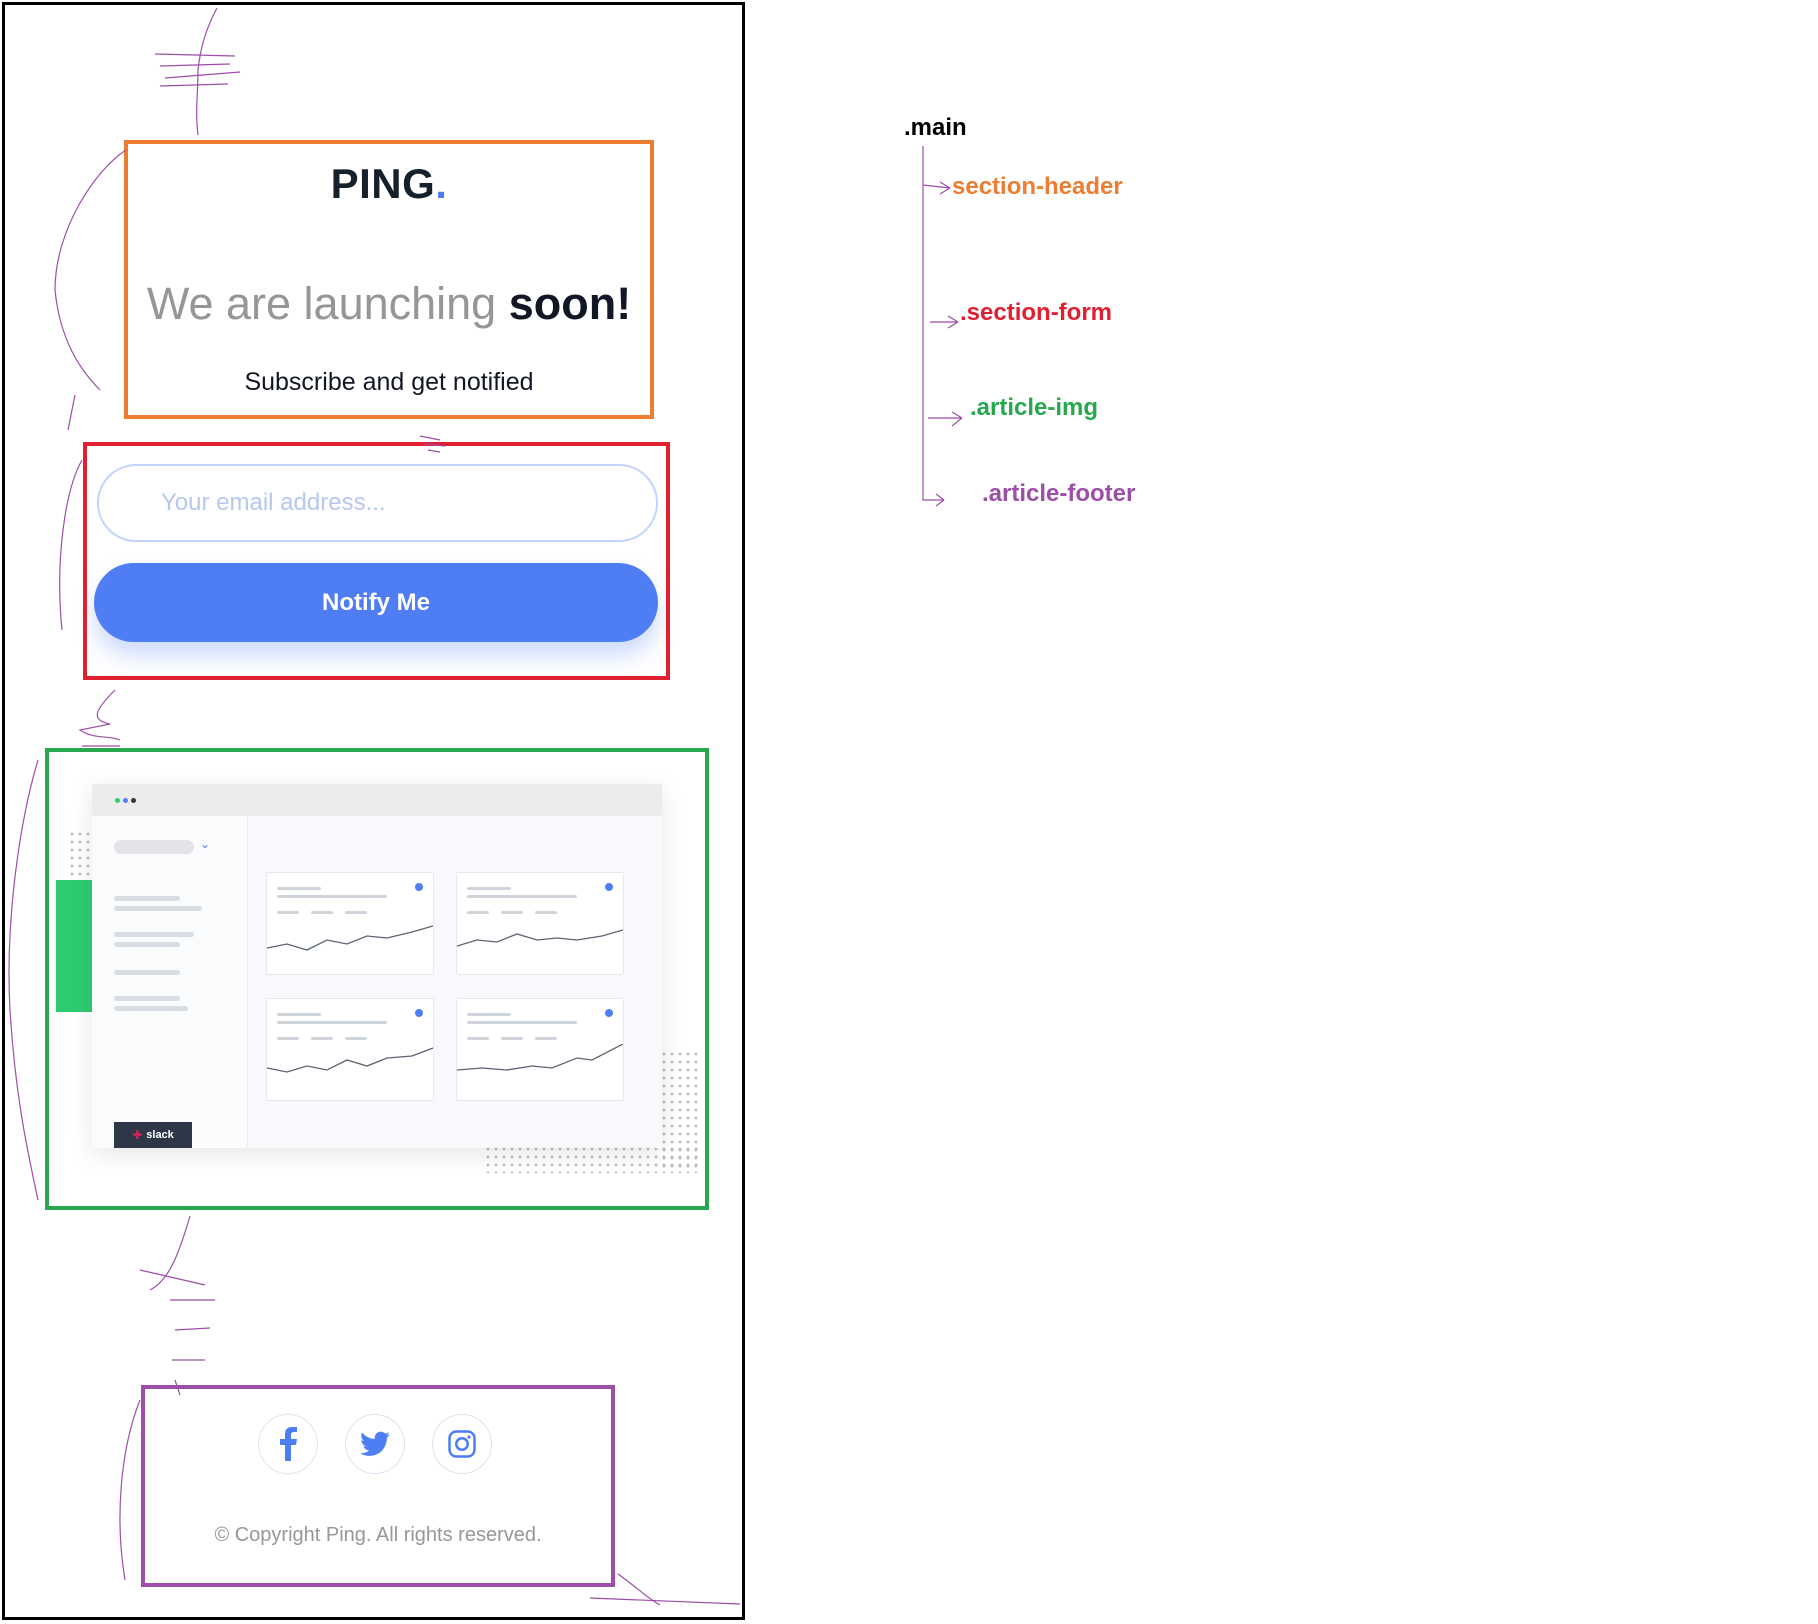 This screenshot has height=1624, width=1818. What do you see at coordinates (1059, 493) in the screenshot?
I see `annotation-footer-label: .article-footer` at bounding box center [1059, 493].